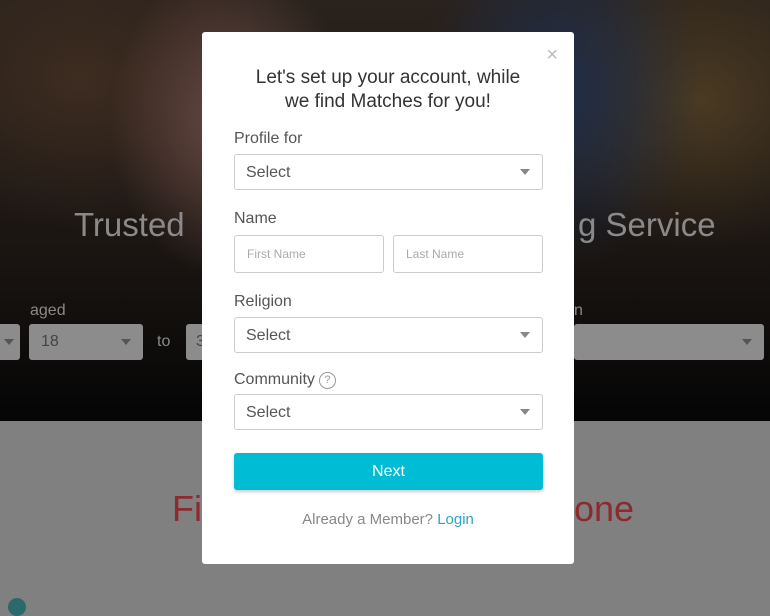 This screenshot has width=770, height=616. I want to click on member-prompt: Already a Member? Login, so click(388, 519).